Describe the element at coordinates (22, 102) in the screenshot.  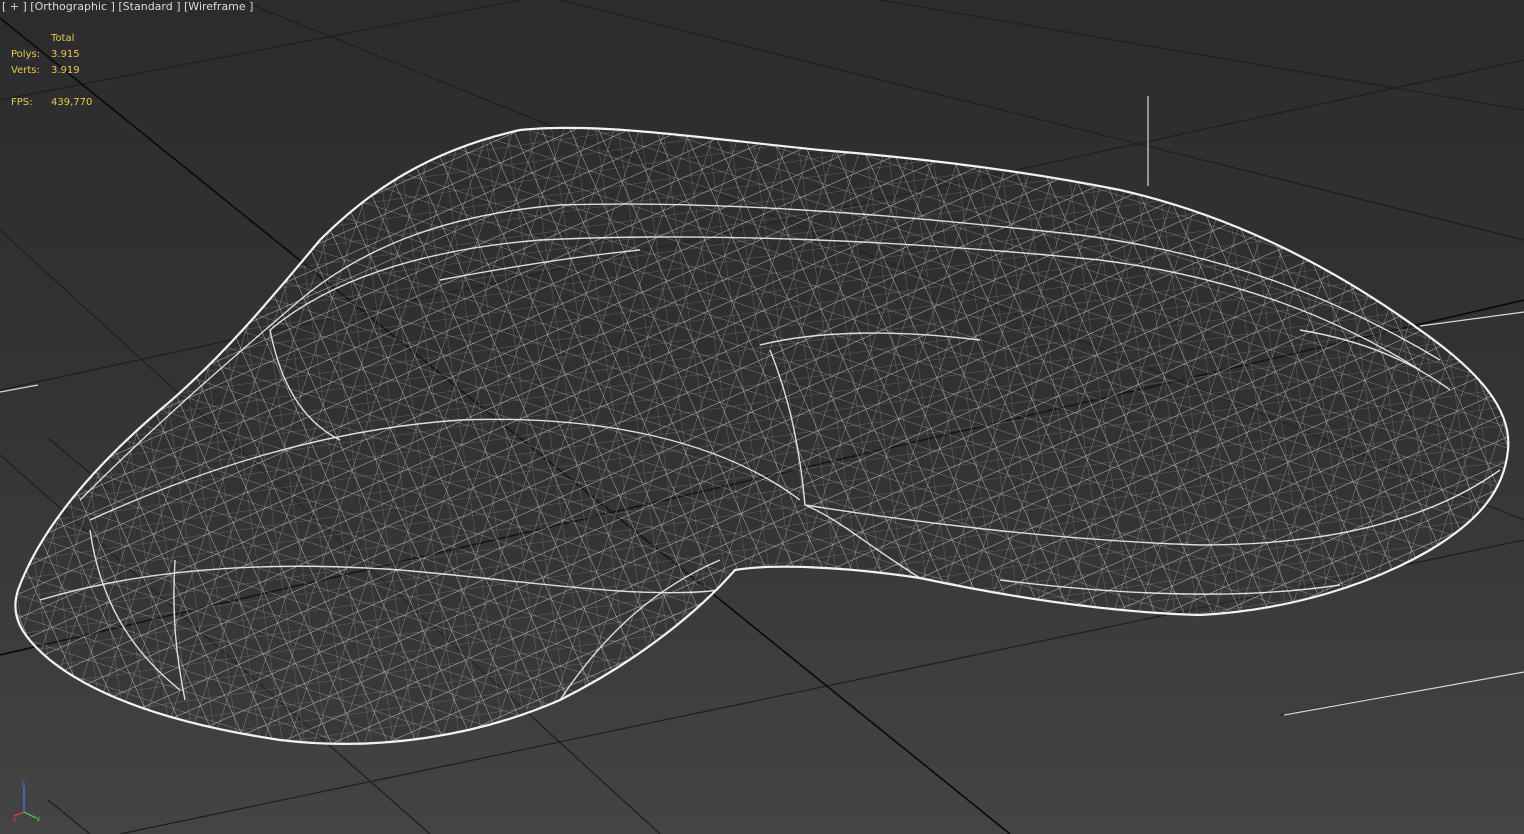
I see `fps-label: FPS:` at that location.